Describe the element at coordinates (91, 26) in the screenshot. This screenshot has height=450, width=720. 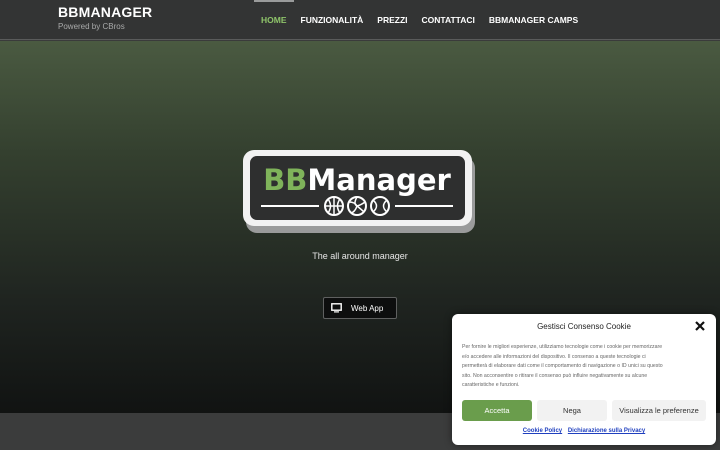
I see `brand-subtitle: Powered by CBros` at that location.